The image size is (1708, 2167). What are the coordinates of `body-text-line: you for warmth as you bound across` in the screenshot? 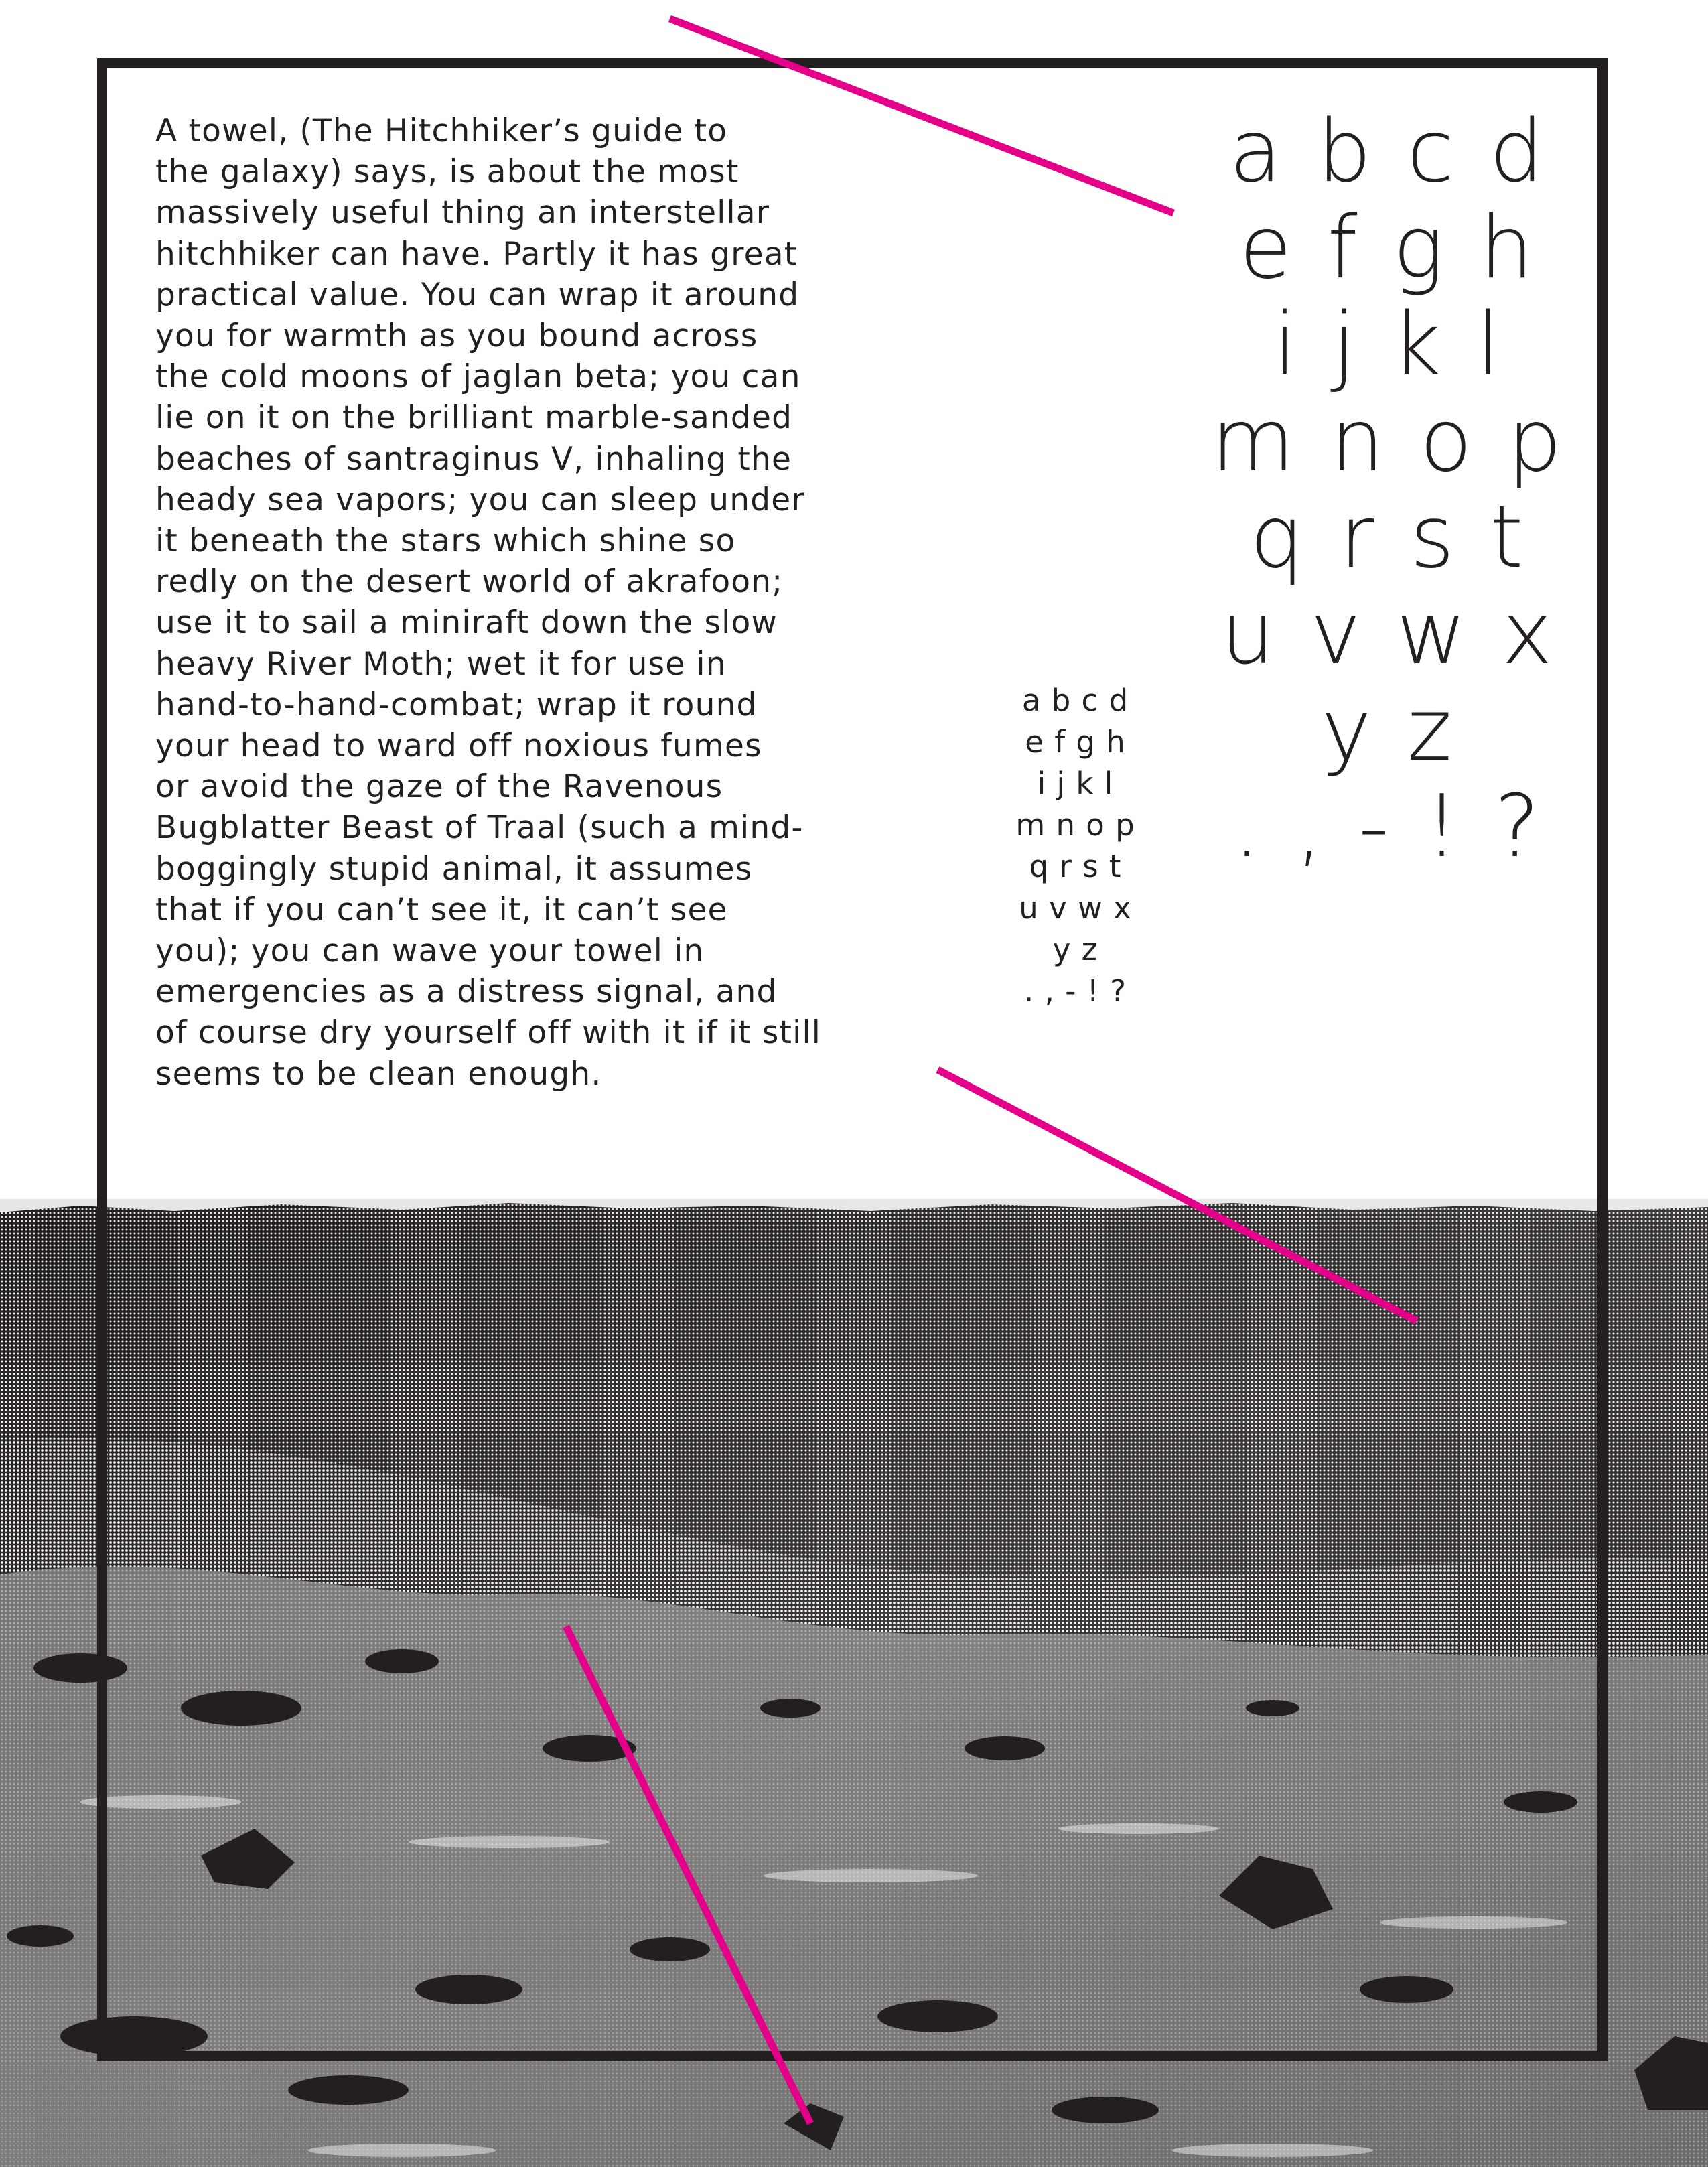 It's located at (456, 336).